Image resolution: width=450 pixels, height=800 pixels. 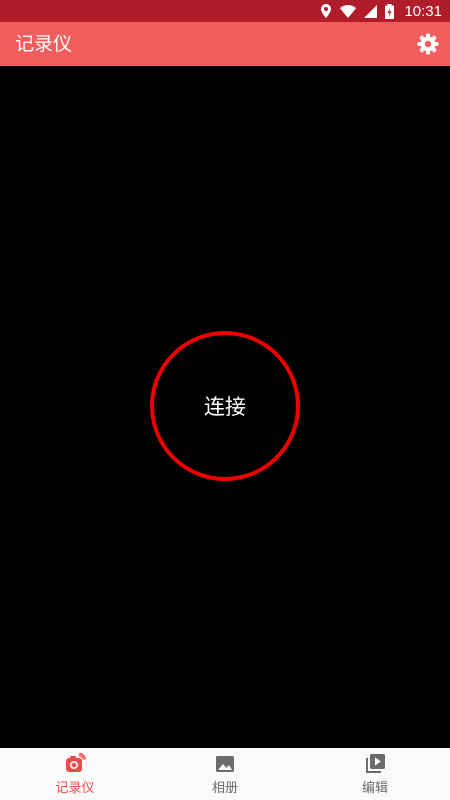 What do you see at coordinates (225, 11) in the screenshot?
I see `status-bar: 10:31` at bounding box center [225, 11].